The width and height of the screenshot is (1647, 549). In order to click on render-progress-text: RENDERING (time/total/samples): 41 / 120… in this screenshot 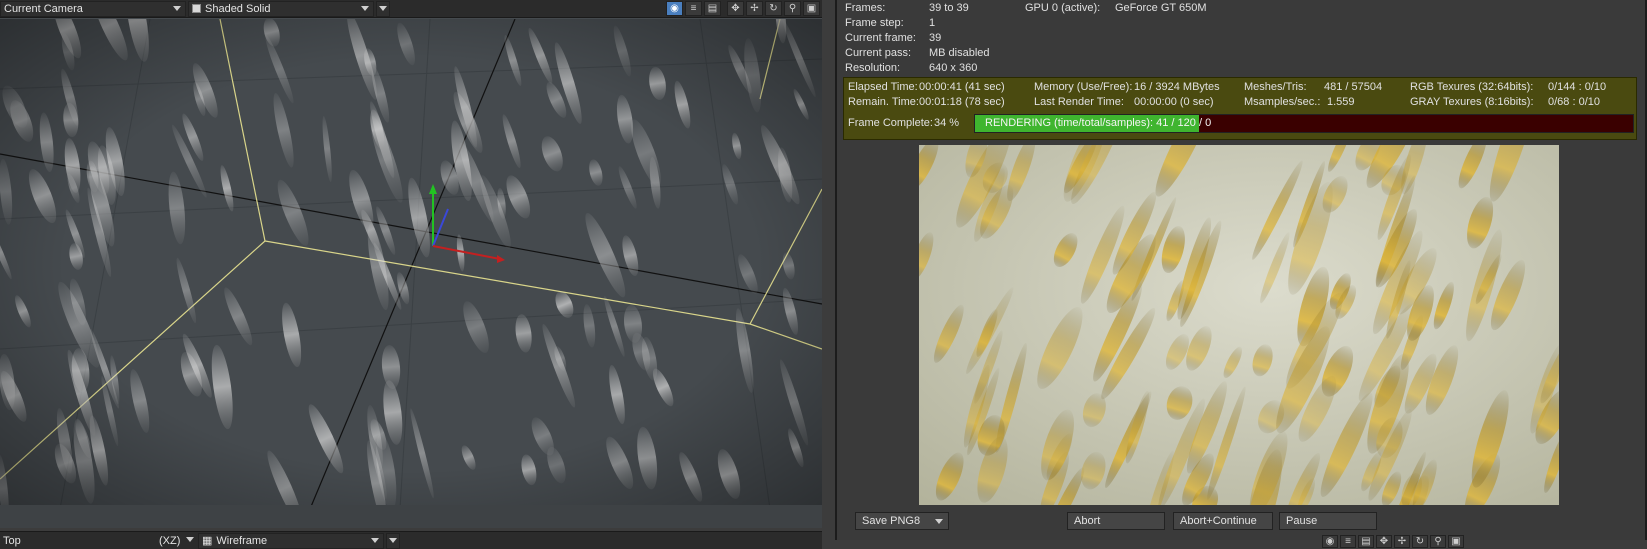, I will do `click(1098, 123)`.